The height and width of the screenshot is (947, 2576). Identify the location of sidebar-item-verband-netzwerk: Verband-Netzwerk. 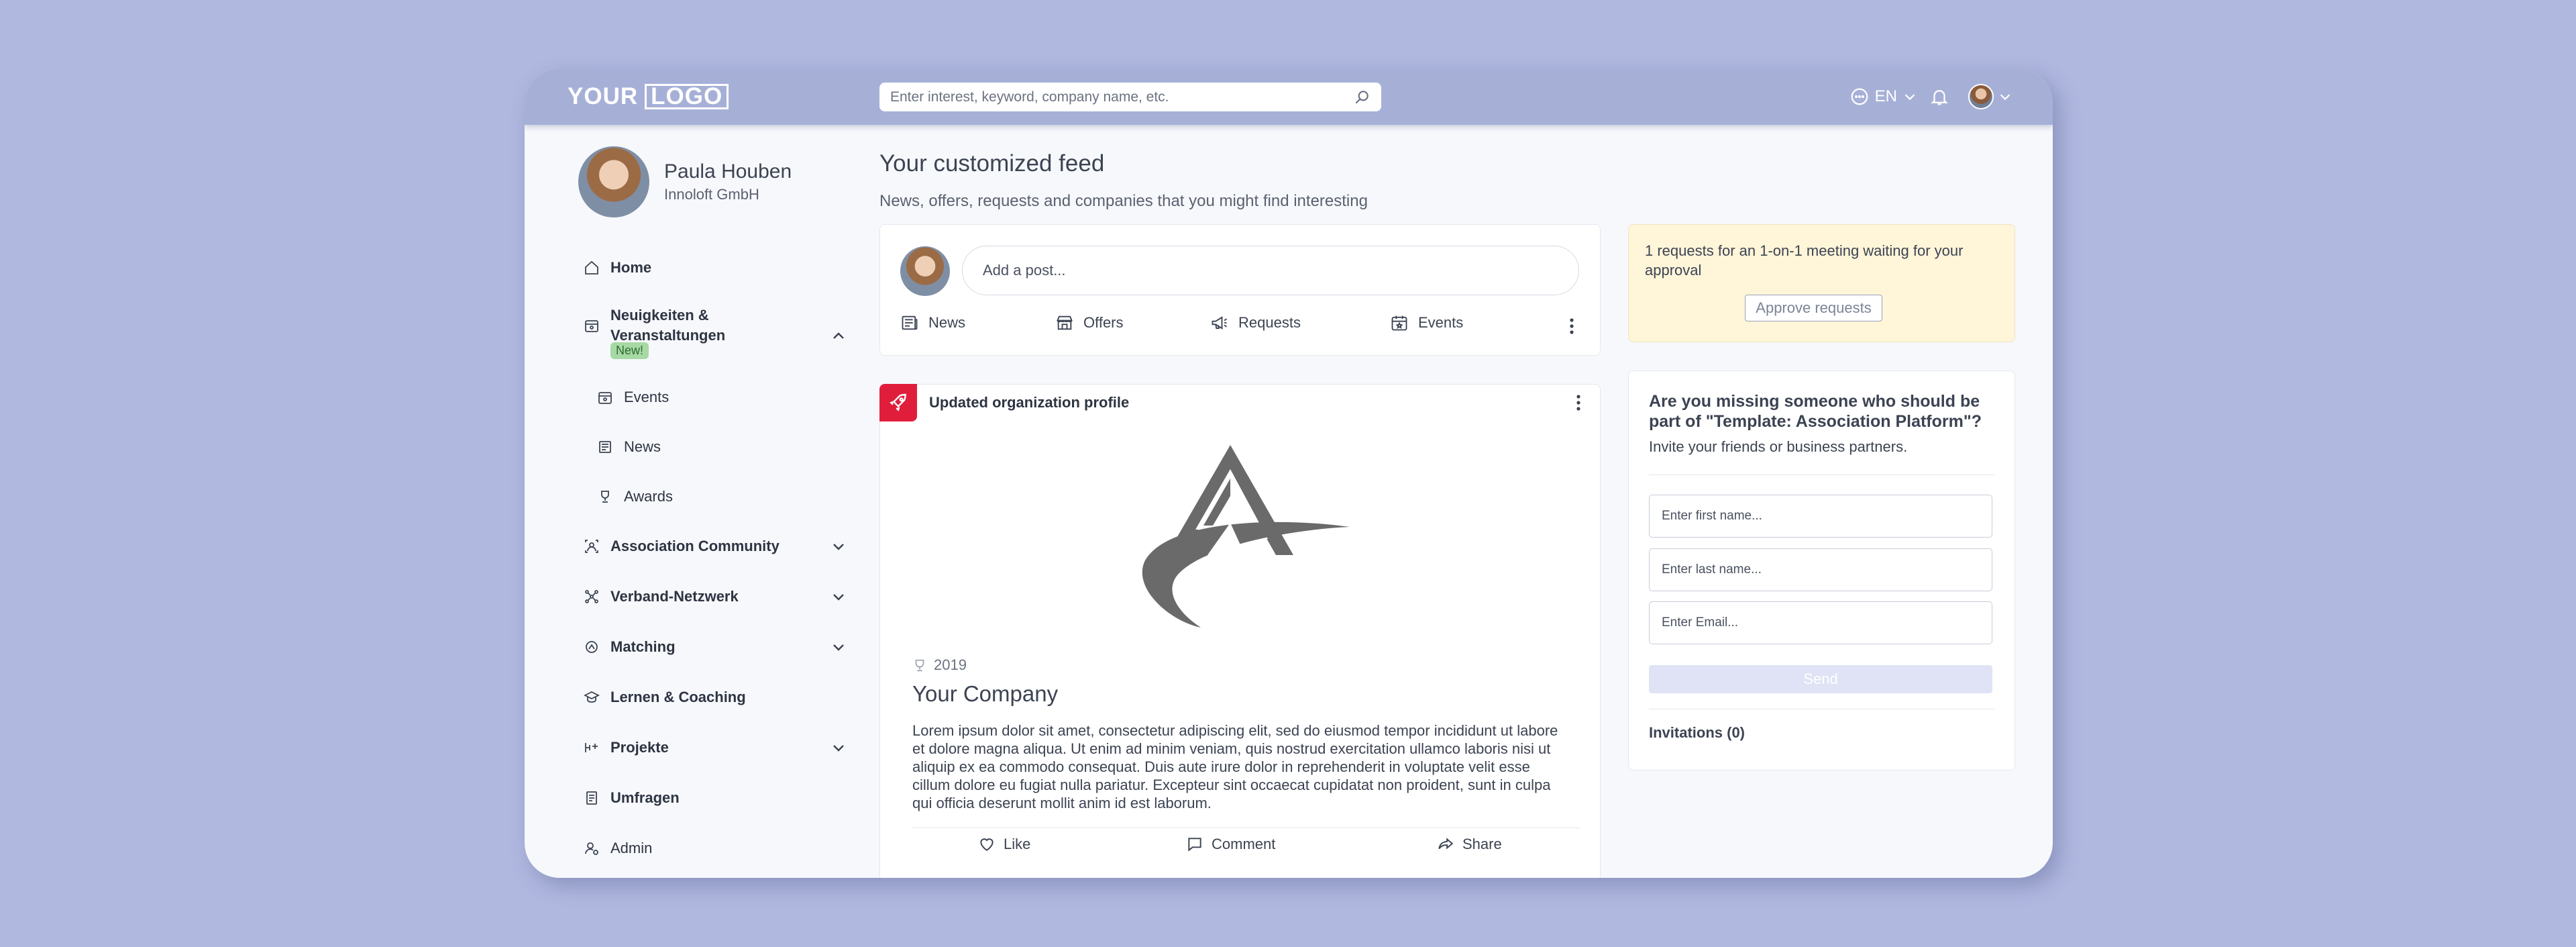
(712, 596).